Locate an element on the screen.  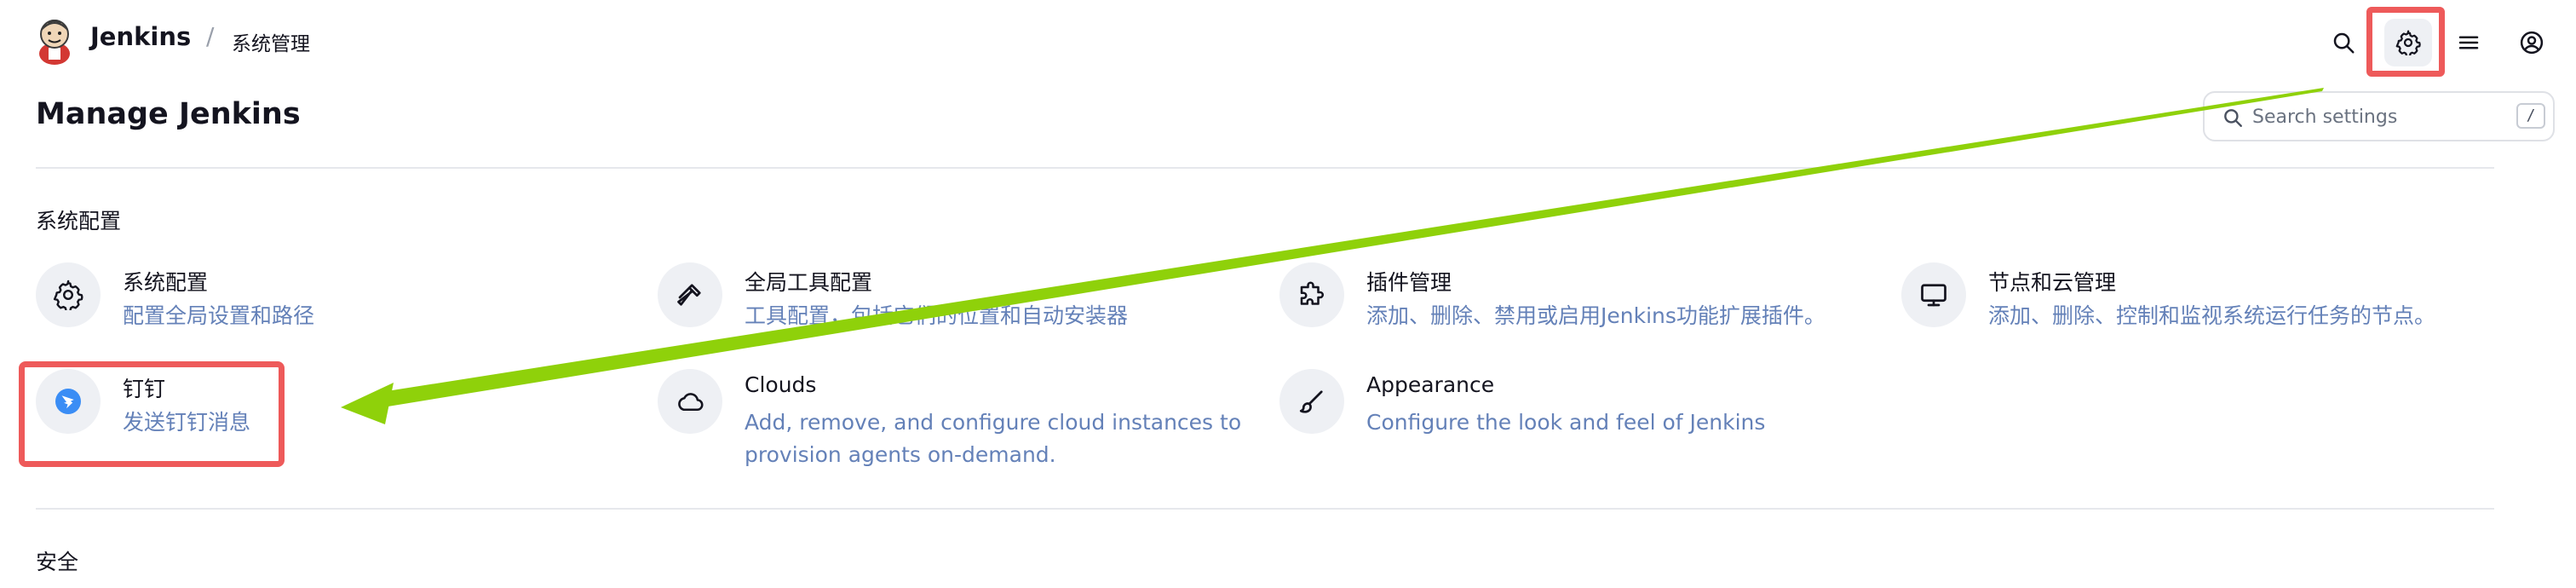
gear-icon is located at coordinates (68, 295).